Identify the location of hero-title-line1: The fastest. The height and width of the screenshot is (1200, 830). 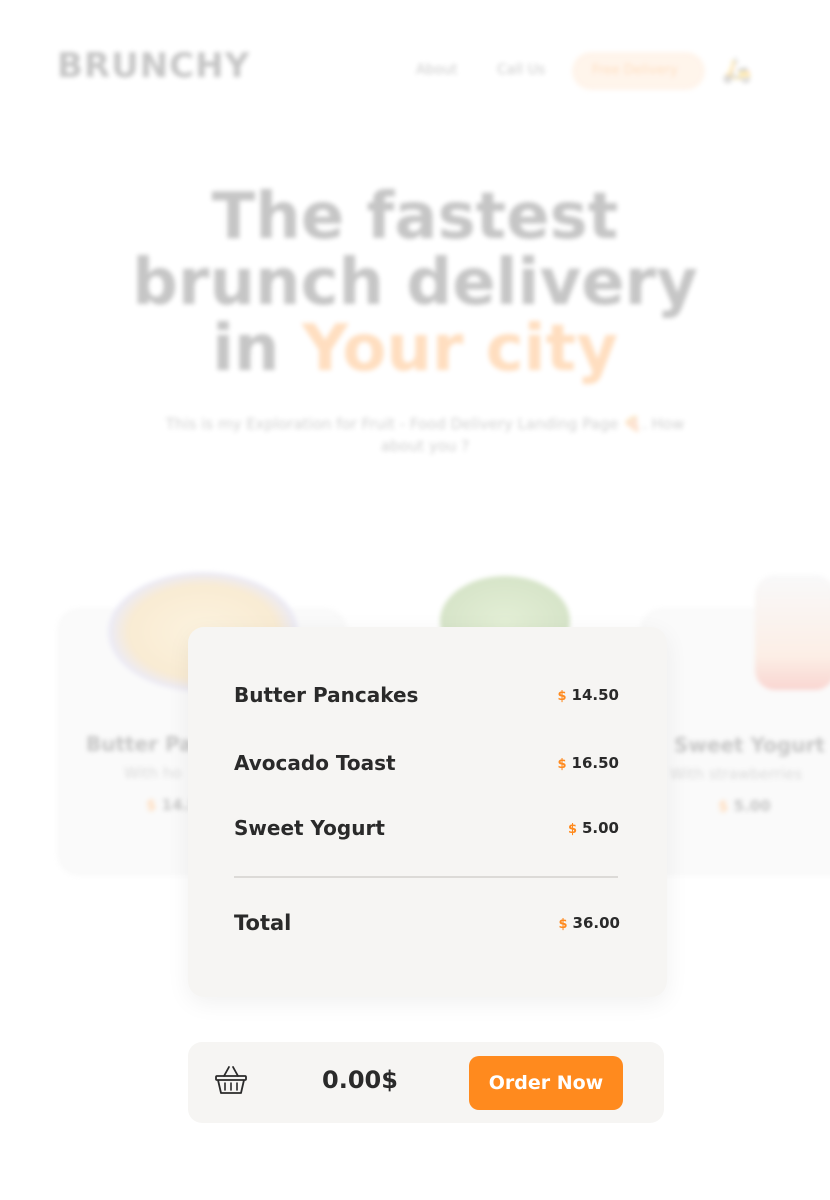
(415, 217).